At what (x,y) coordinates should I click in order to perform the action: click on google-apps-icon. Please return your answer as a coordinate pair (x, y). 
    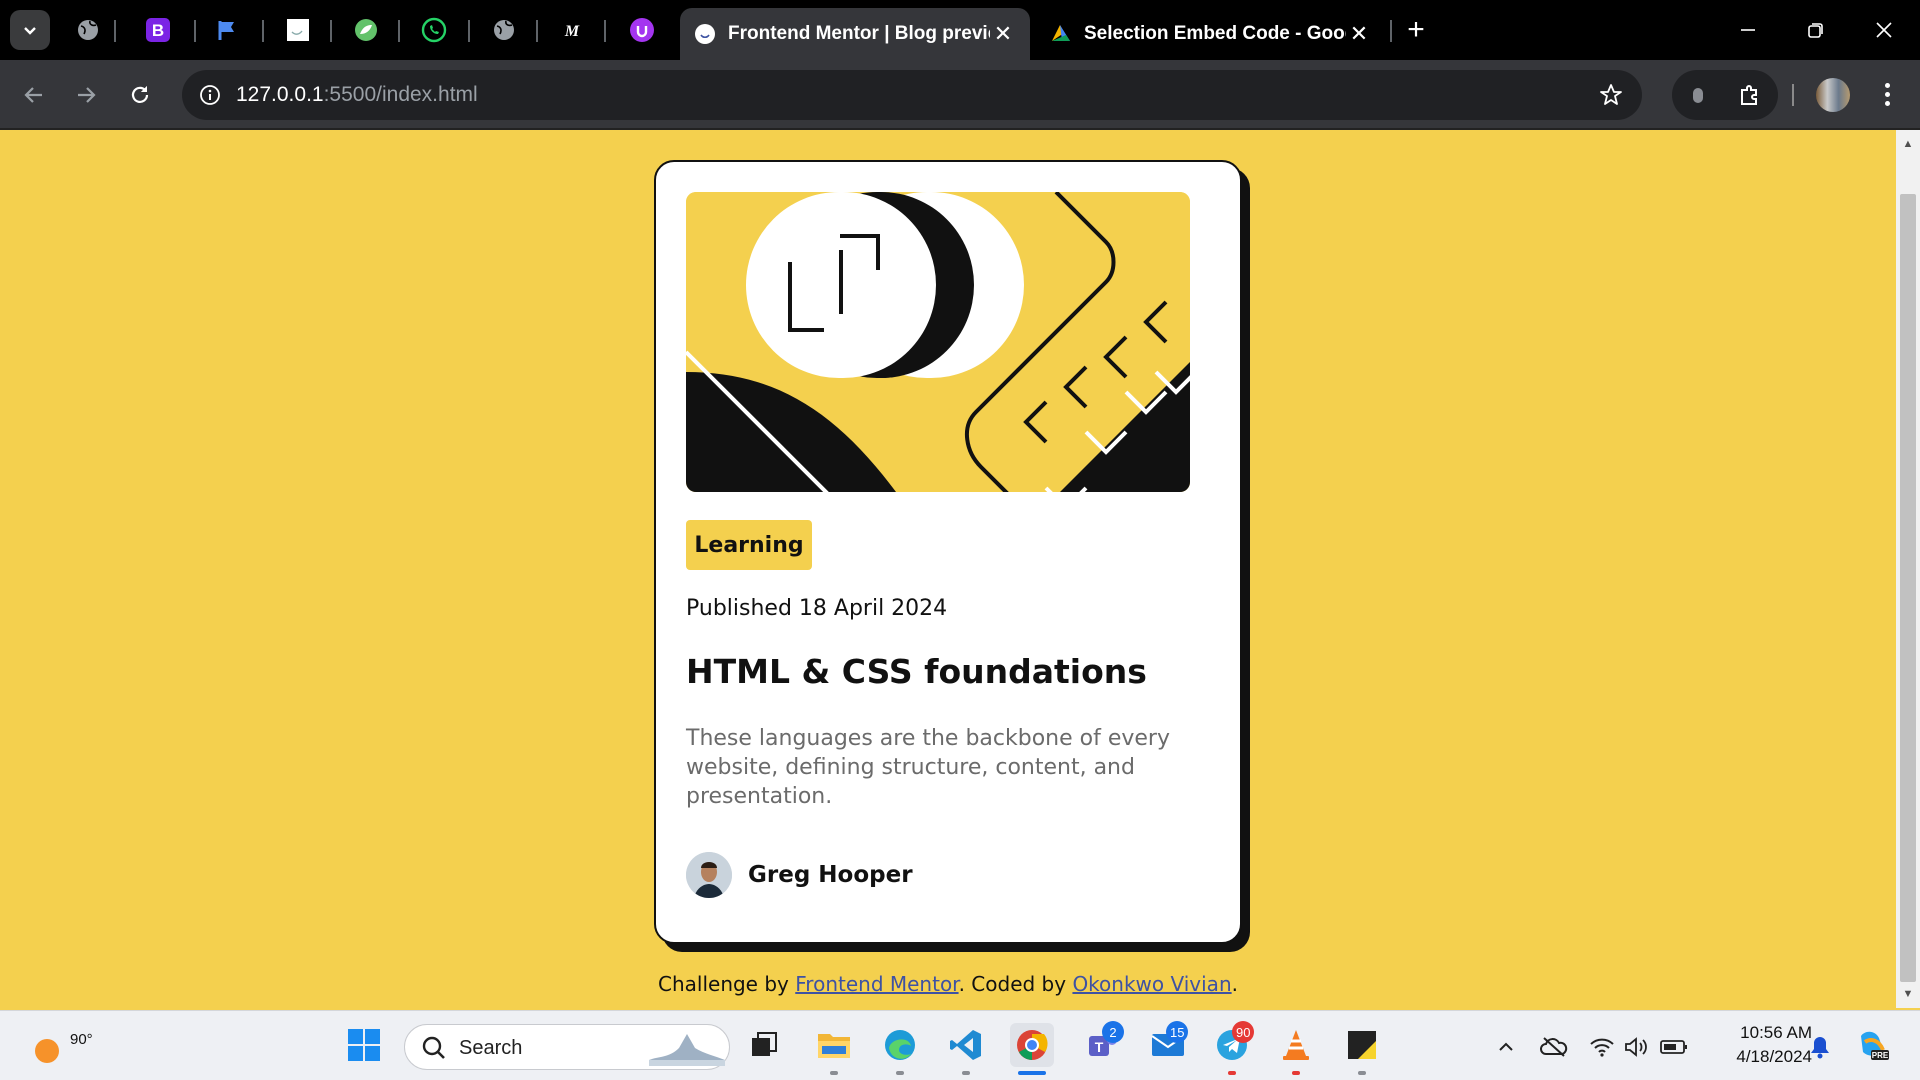
    Looking at the image, I should click on (1061, 33).